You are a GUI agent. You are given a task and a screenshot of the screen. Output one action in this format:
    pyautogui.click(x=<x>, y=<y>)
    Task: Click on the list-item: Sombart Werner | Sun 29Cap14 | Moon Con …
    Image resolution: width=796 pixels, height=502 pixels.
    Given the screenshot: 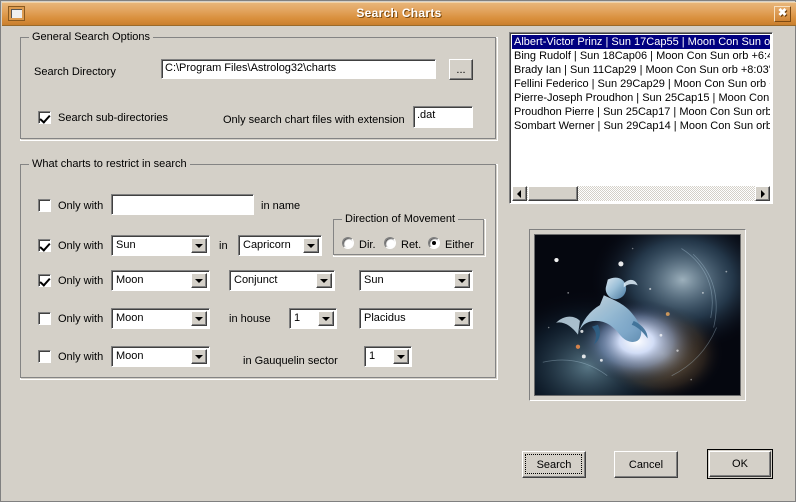 What is the action you would take?
    pyautogui.click(x=641, y=126)
    